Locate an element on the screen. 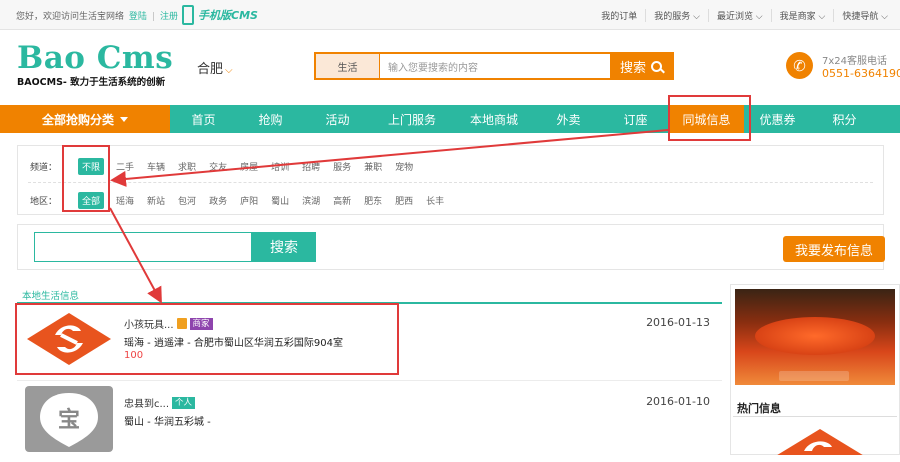 This screenshot has width=900, height=462. hot-info-thumbnail is located at coordinates (820, 440).